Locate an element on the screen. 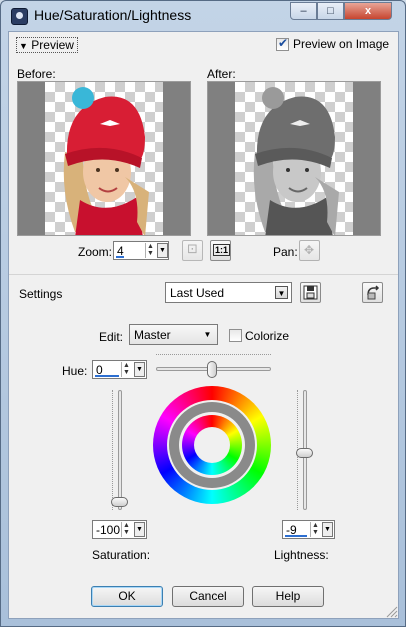 Image resolution: width=406 pixels, height=627 pixels. preview-on-image-label: Preview on Image is located at coordinates (341, 44).